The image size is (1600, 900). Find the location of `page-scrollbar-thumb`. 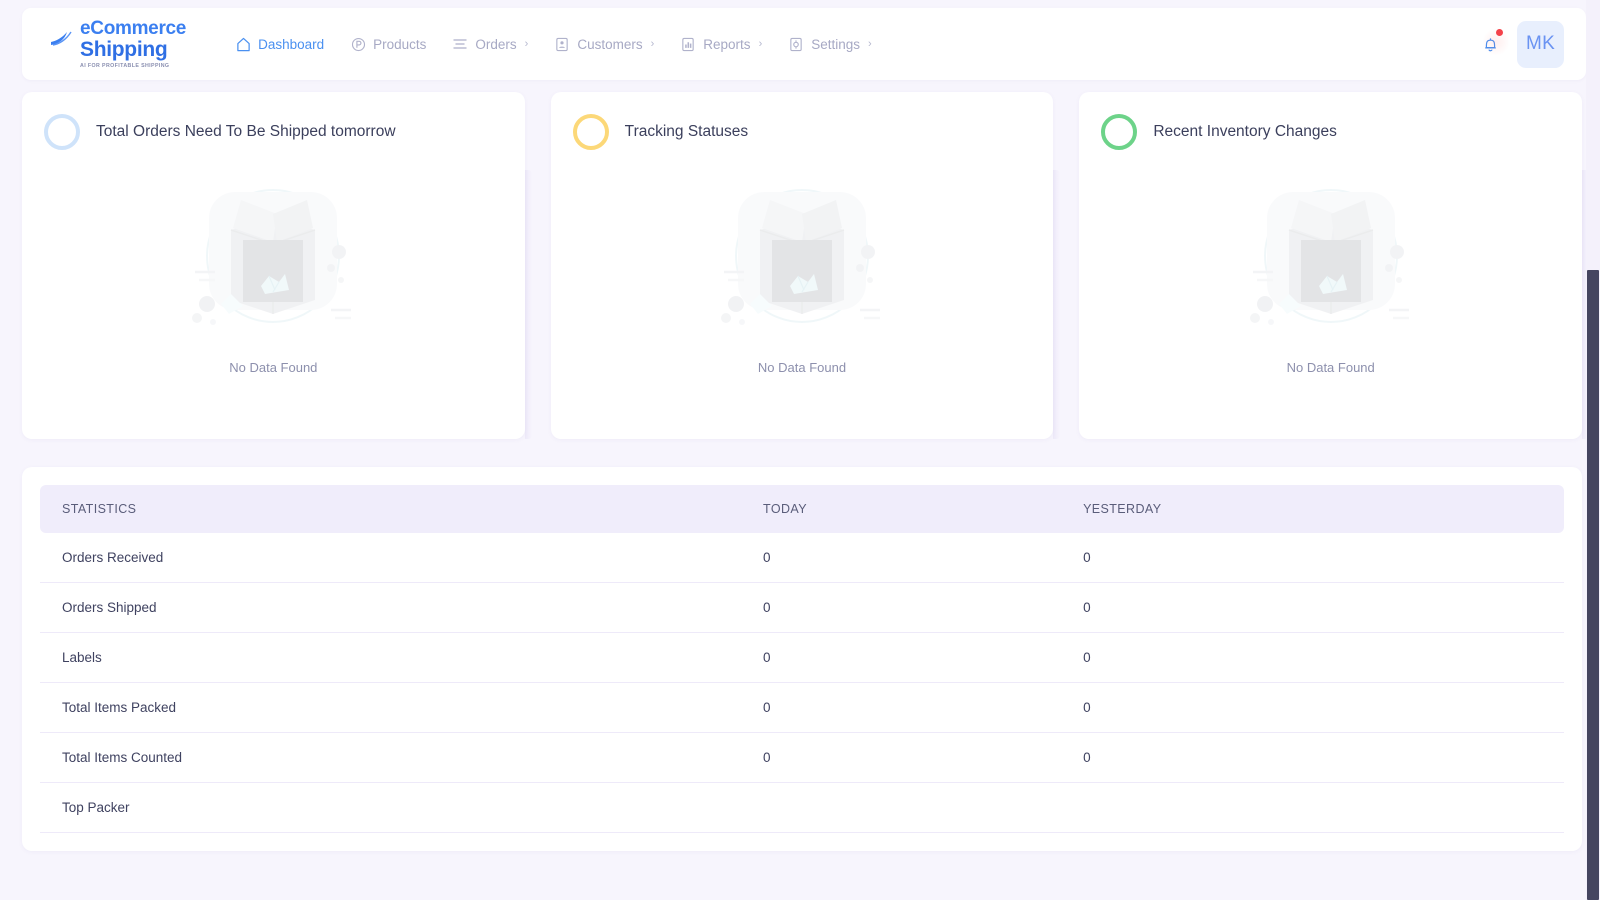

page-scrollbar-thumb is located at coordinates (1593, 585).